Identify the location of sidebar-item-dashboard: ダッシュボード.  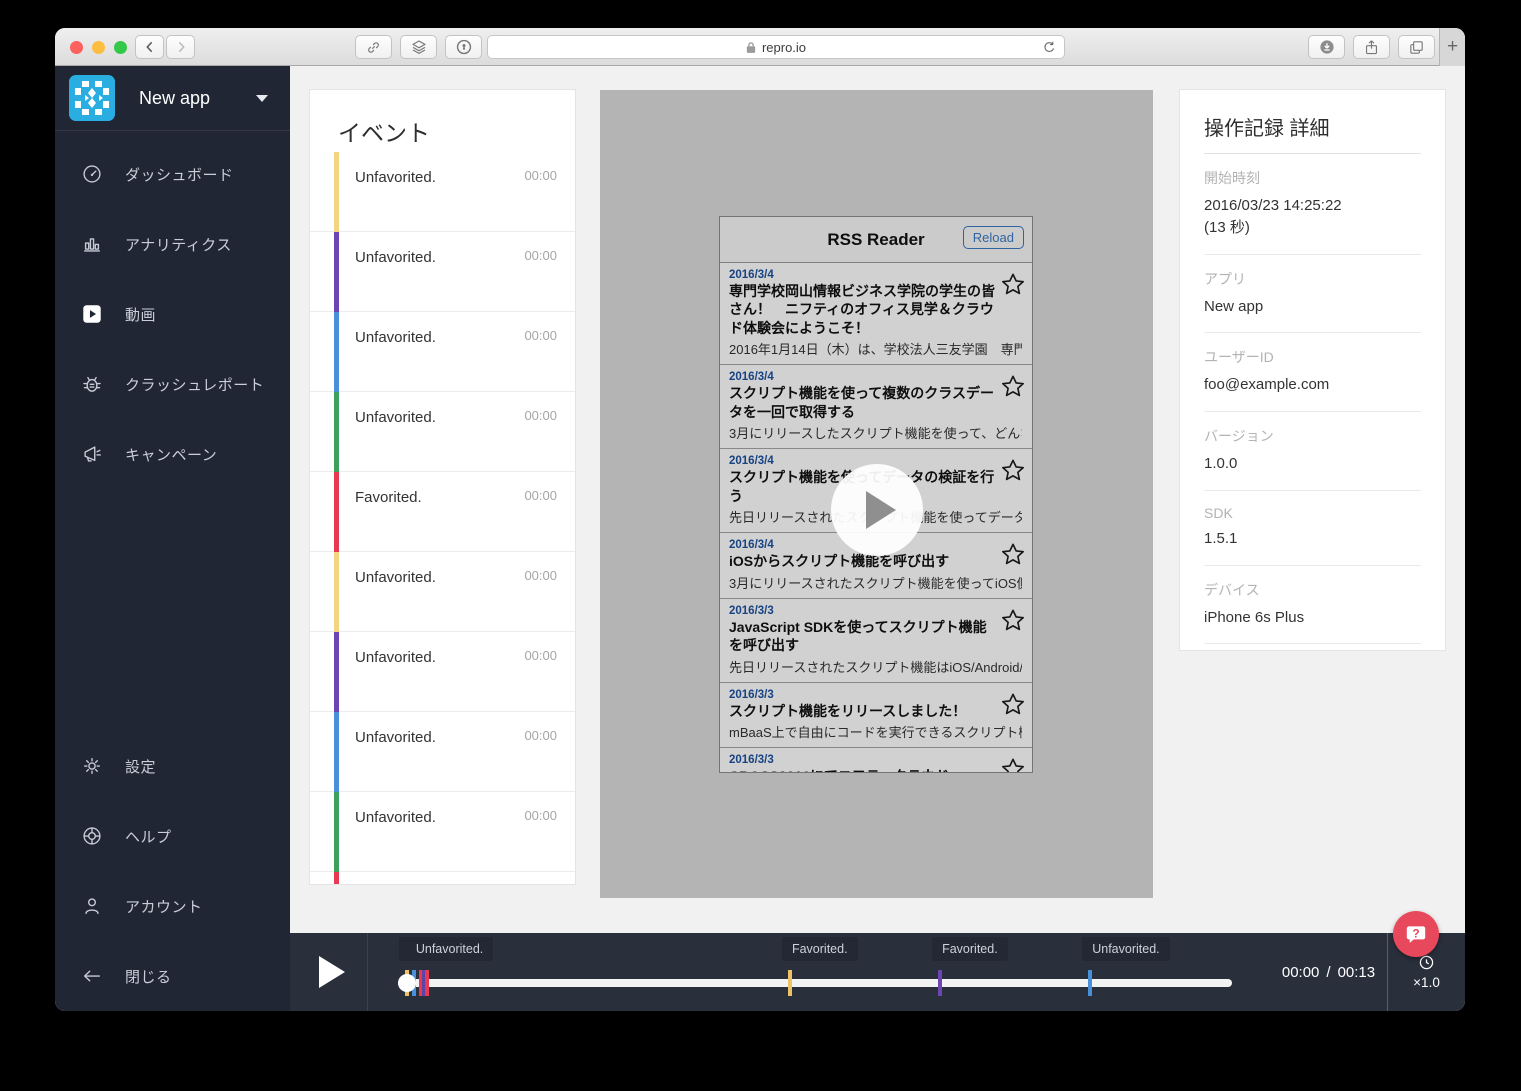
(172, 174).